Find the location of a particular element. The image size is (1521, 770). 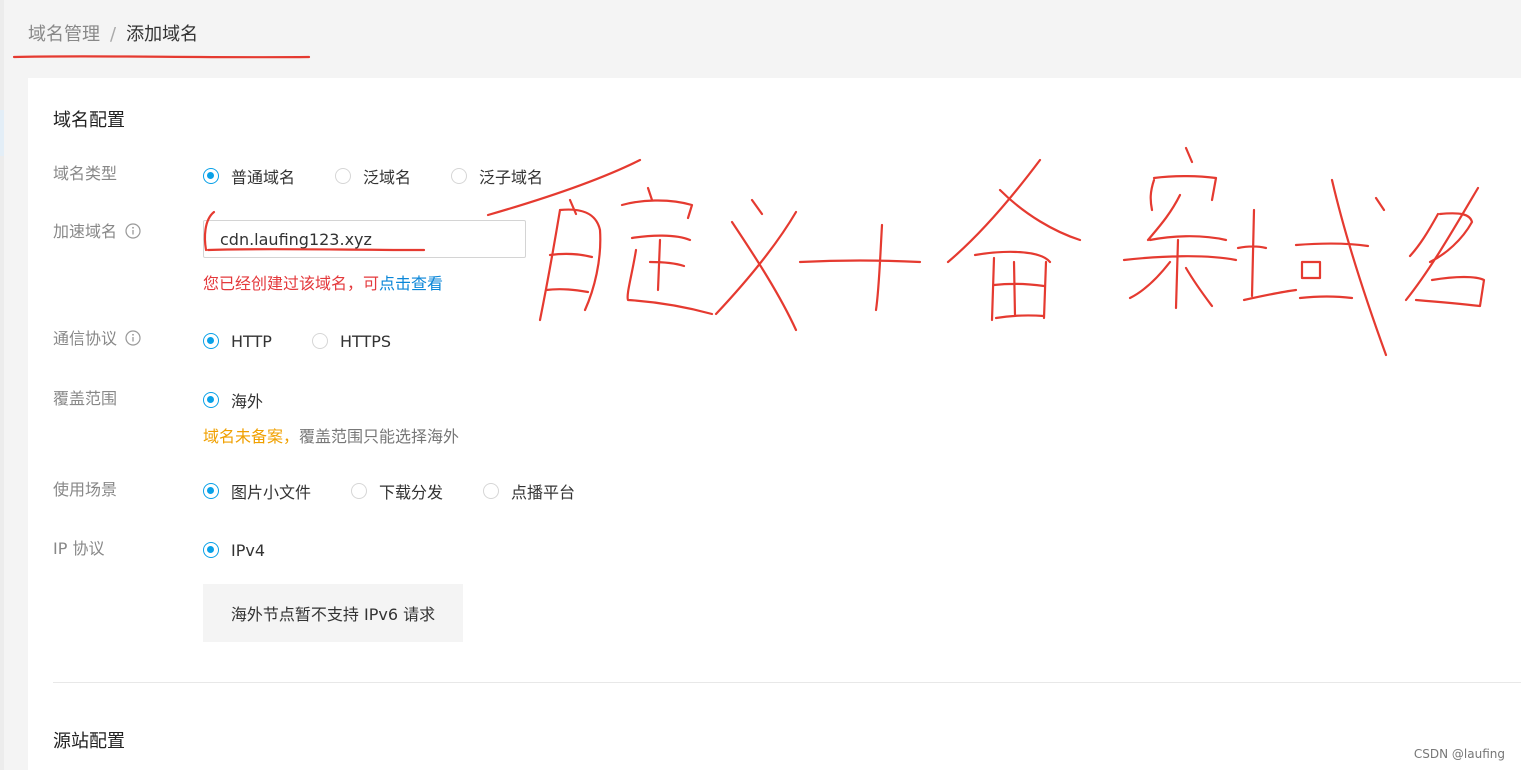

section-divider is located at coordinates (787, 682).